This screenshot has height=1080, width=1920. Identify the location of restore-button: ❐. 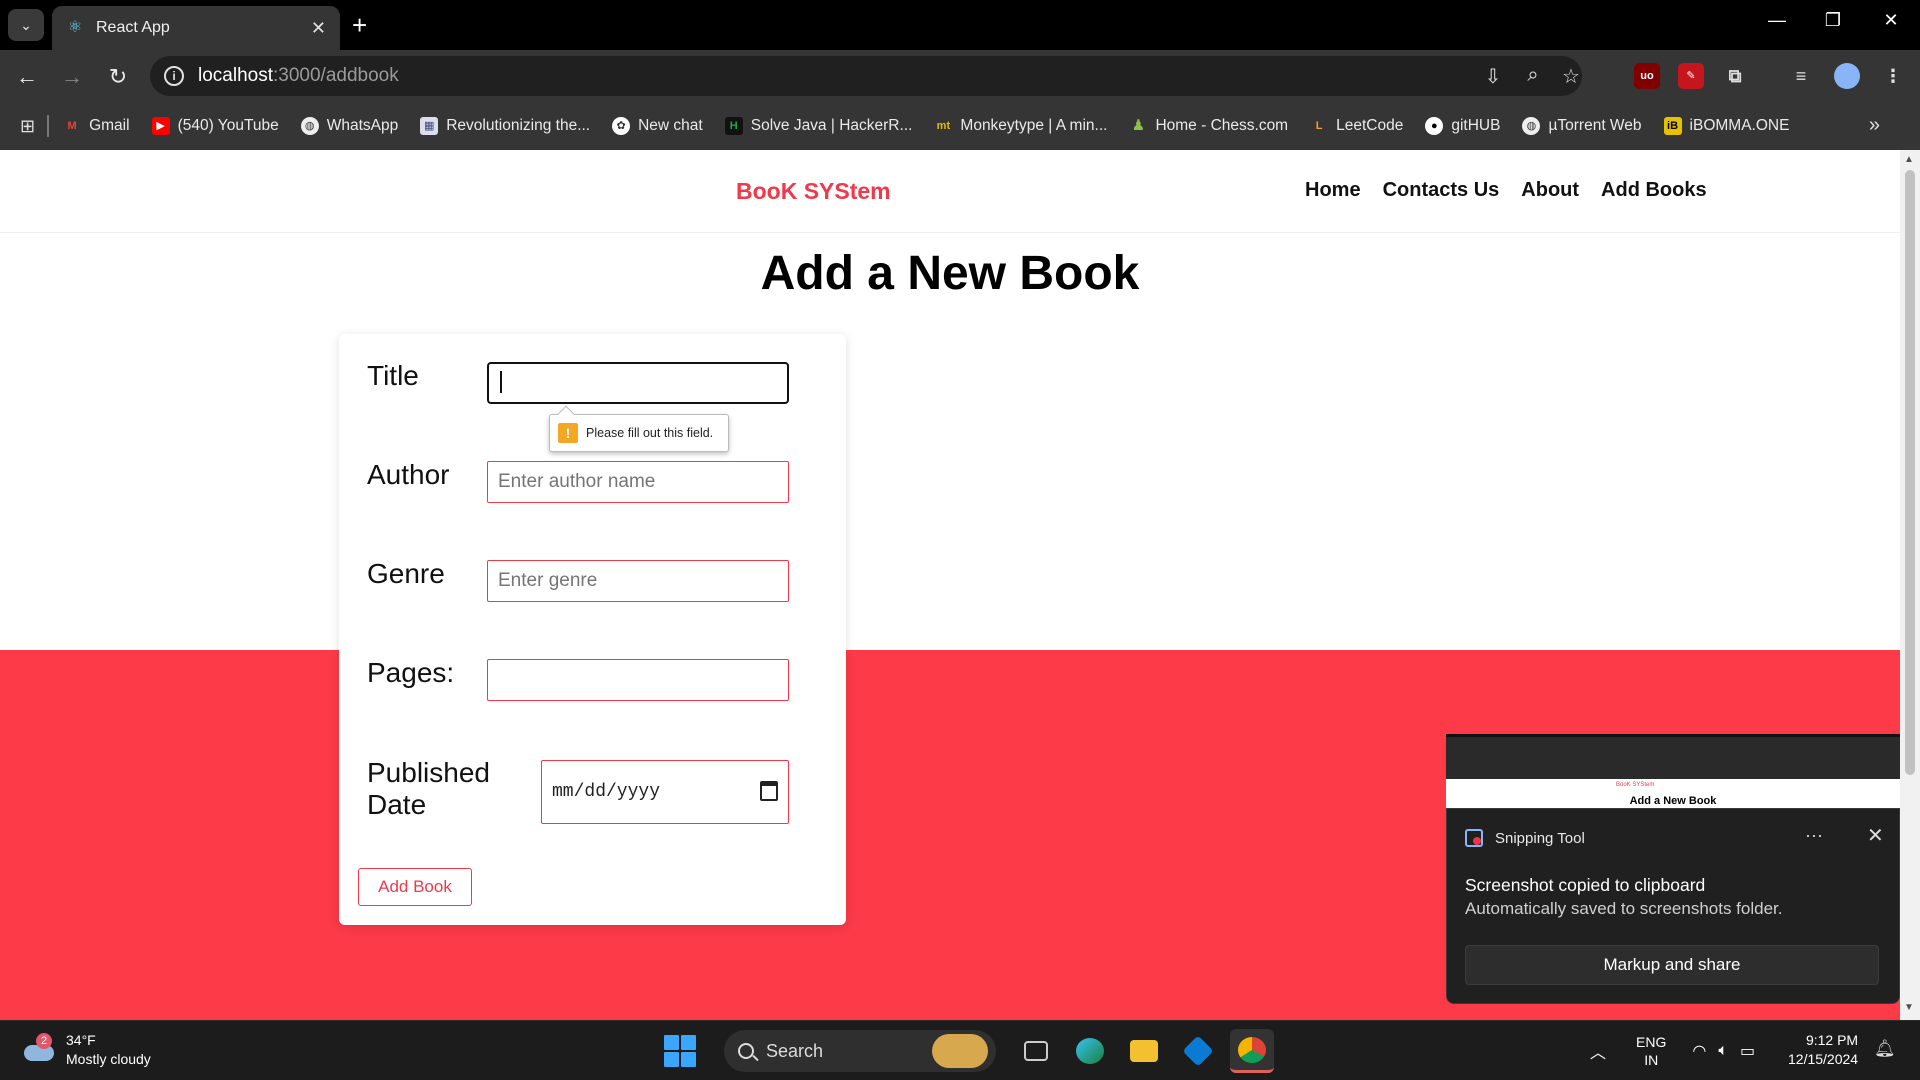
(1833, 20).